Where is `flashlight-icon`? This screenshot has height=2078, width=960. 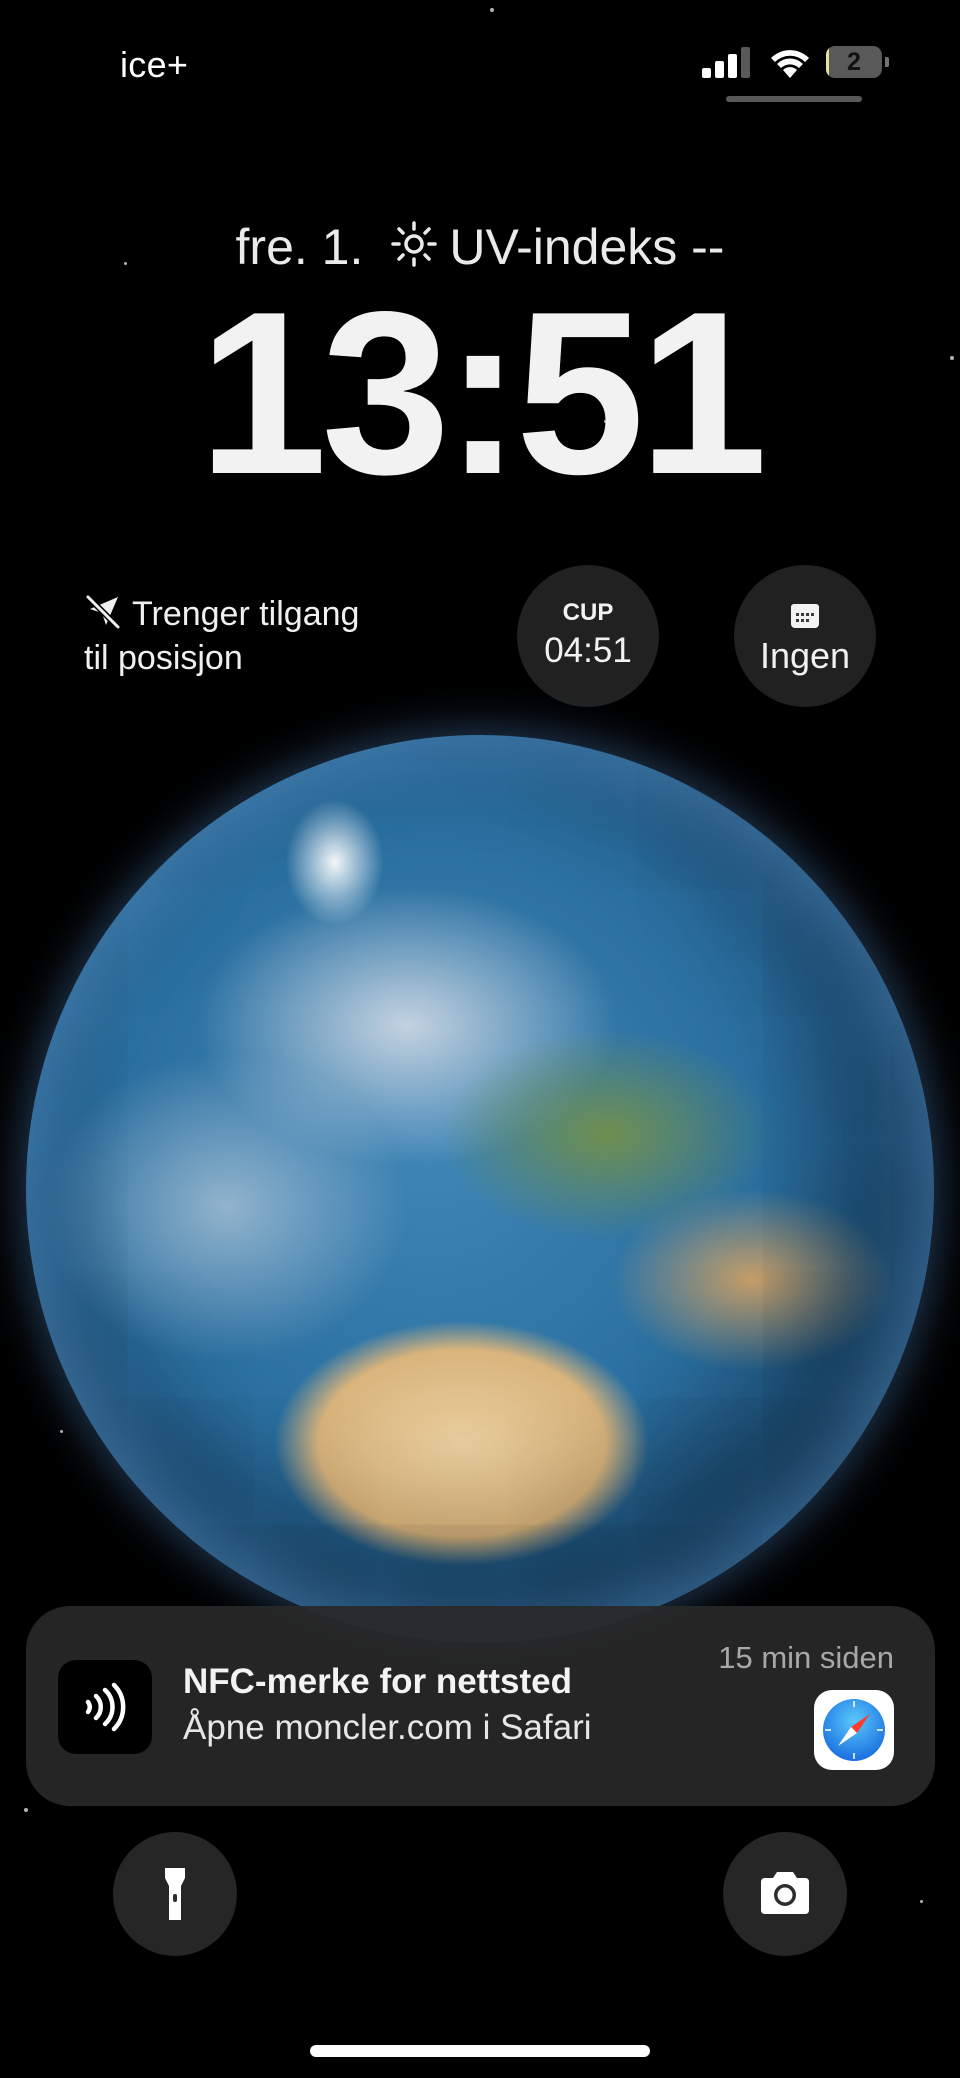 flashlight-icon is located at coordinates (175, 1894).